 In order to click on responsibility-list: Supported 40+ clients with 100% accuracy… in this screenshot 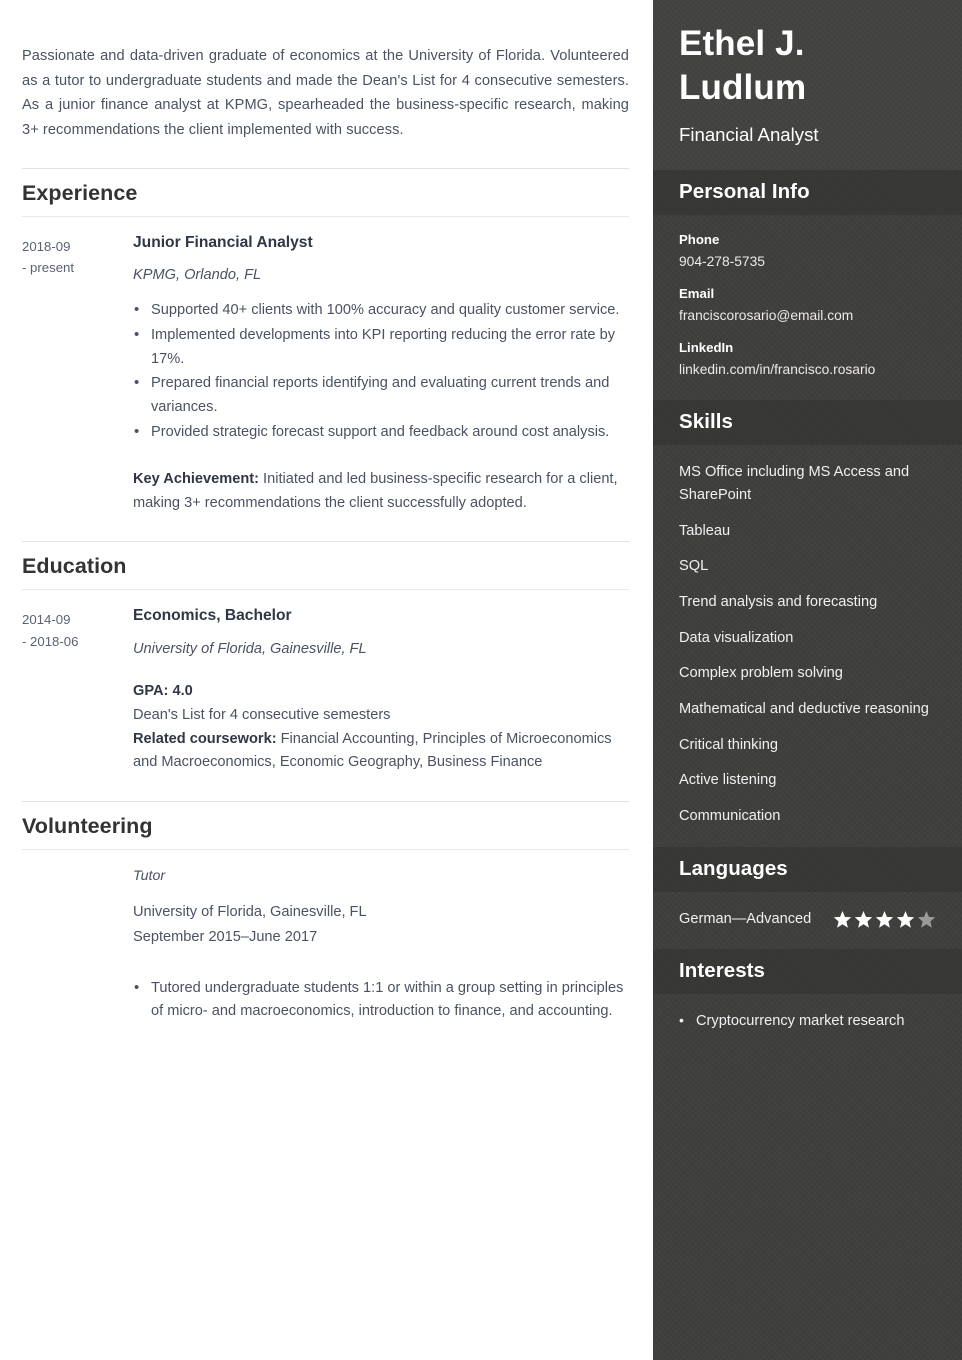, I will do `click(381, 371)`.